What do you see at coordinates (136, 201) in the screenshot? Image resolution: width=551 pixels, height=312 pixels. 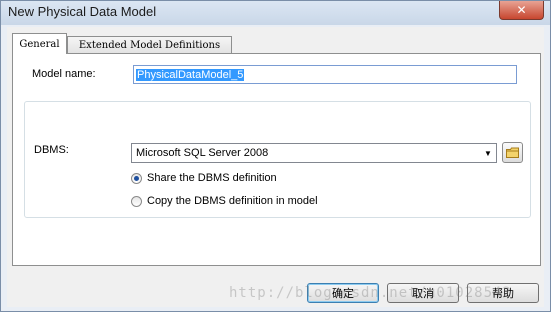 I see `radio-unchecked-icon` at bounding box center [136, 201].